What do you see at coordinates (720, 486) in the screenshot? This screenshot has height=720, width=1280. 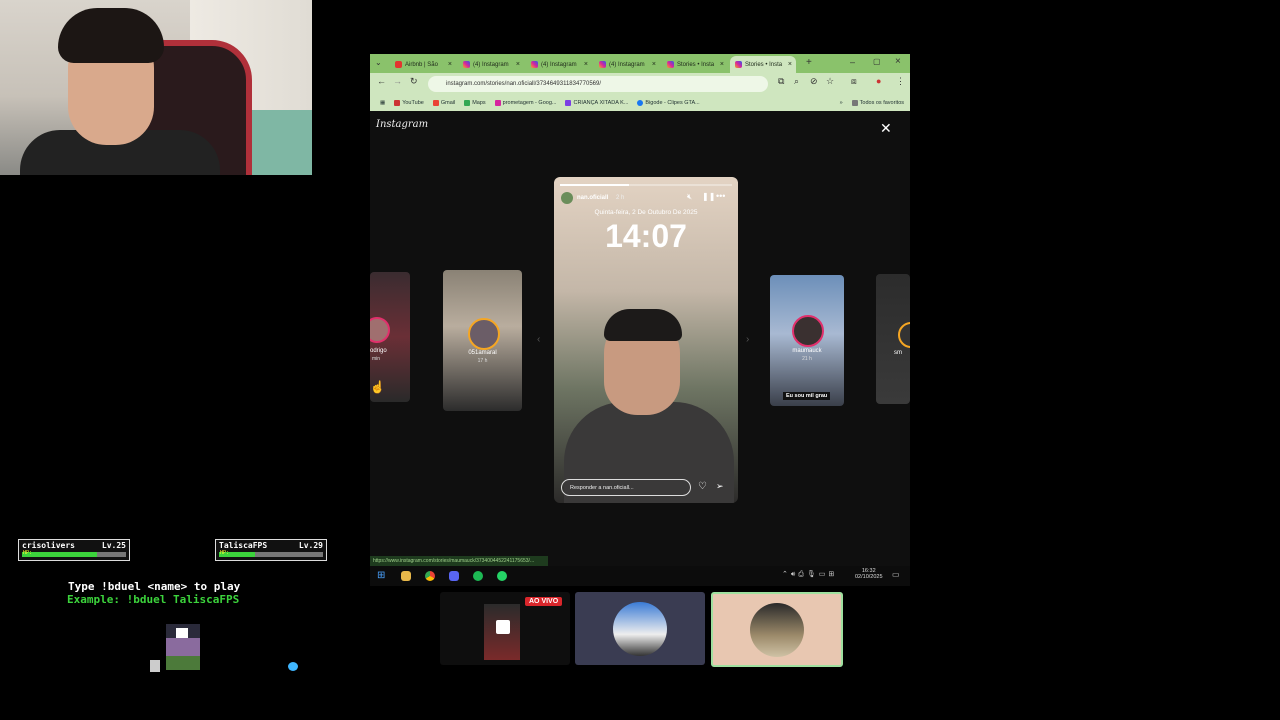 I see `send-icon: ➢` at bounding box center [720, 486].